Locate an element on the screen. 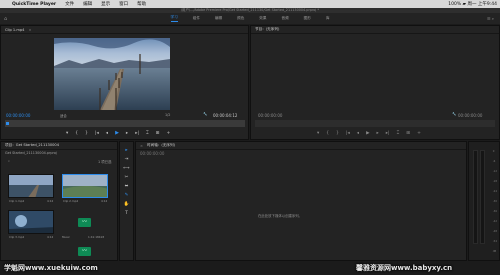 This screenshot has height=275, width=500. source-tab: Clip 1.mp4 is located at coordinates (14, 30).